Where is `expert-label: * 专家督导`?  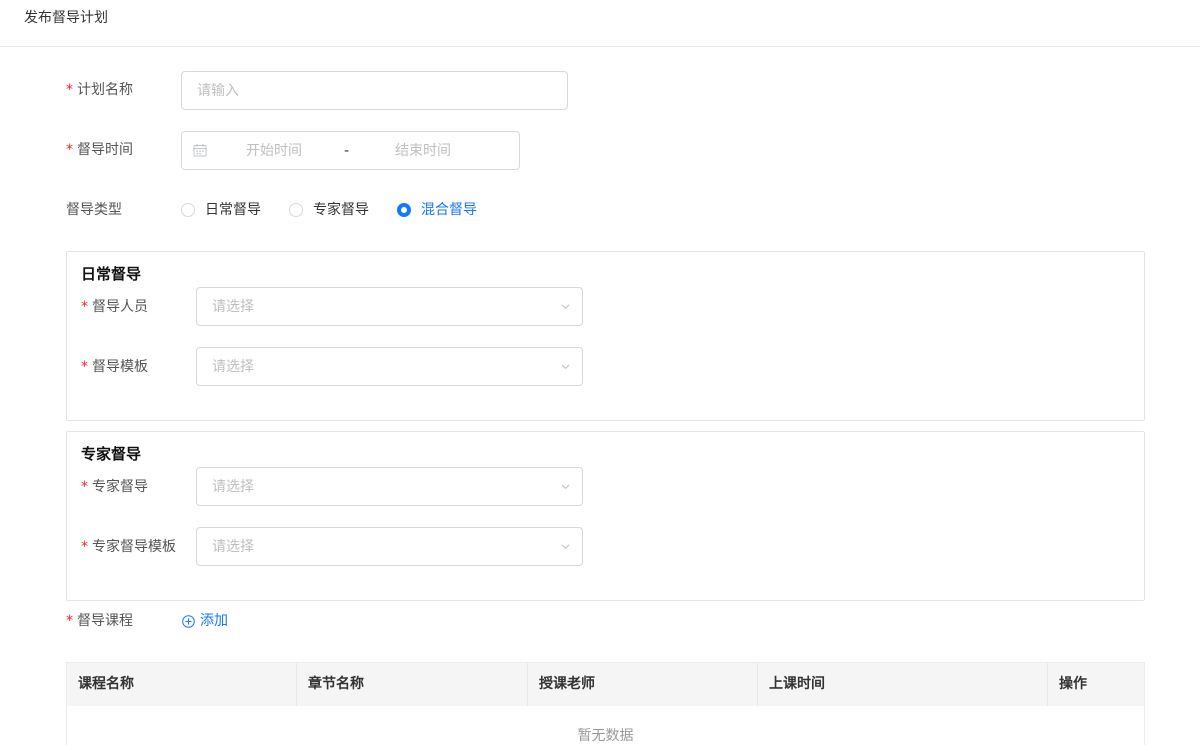
expert-label: * 专家督导 is located at coordinates (114, 487).